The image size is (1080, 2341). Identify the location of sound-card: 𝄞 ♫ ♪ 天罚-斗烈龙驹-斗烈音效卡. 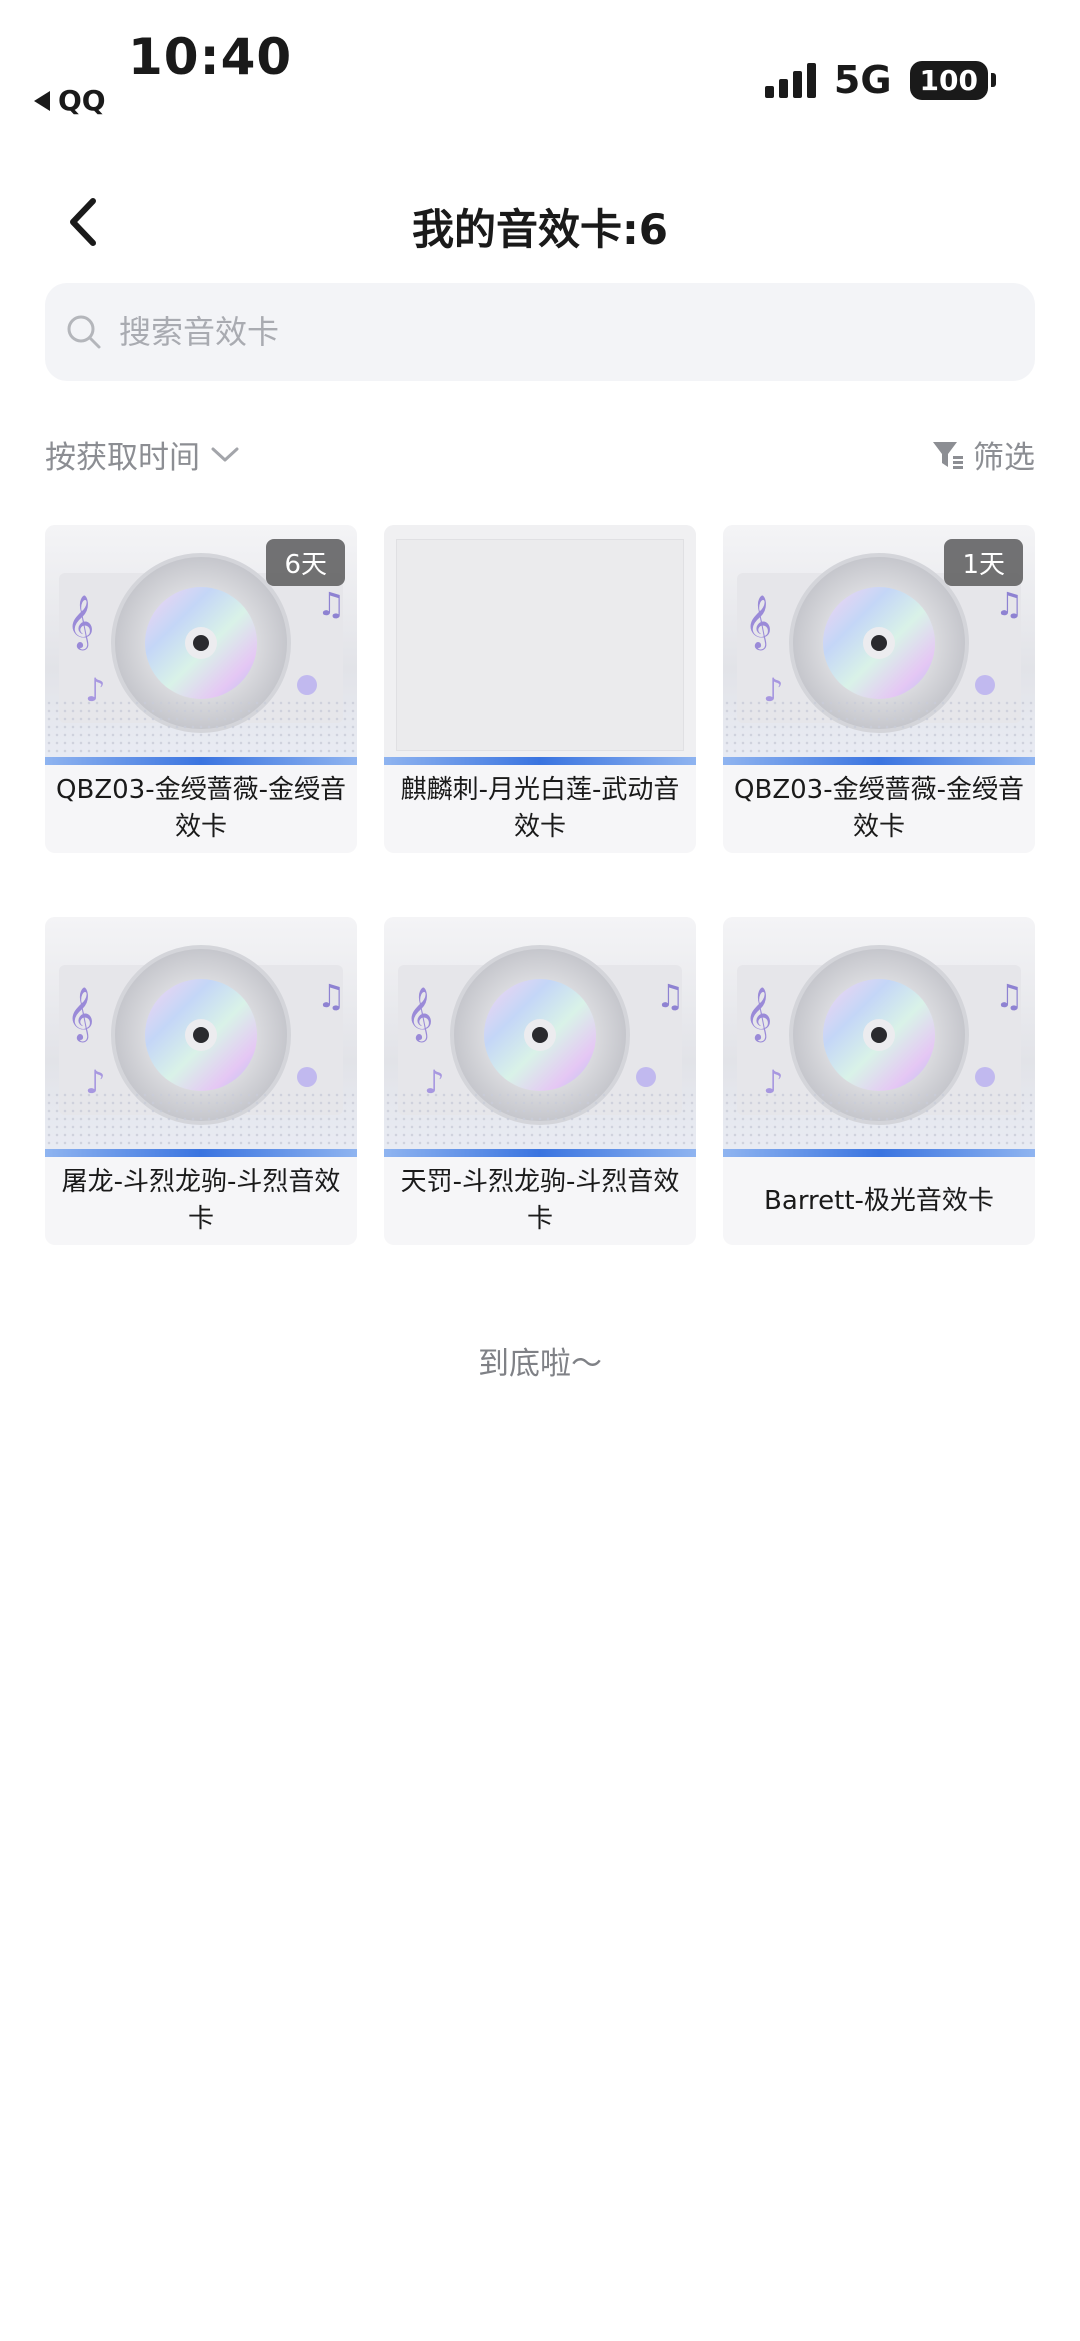
(540, 1081).